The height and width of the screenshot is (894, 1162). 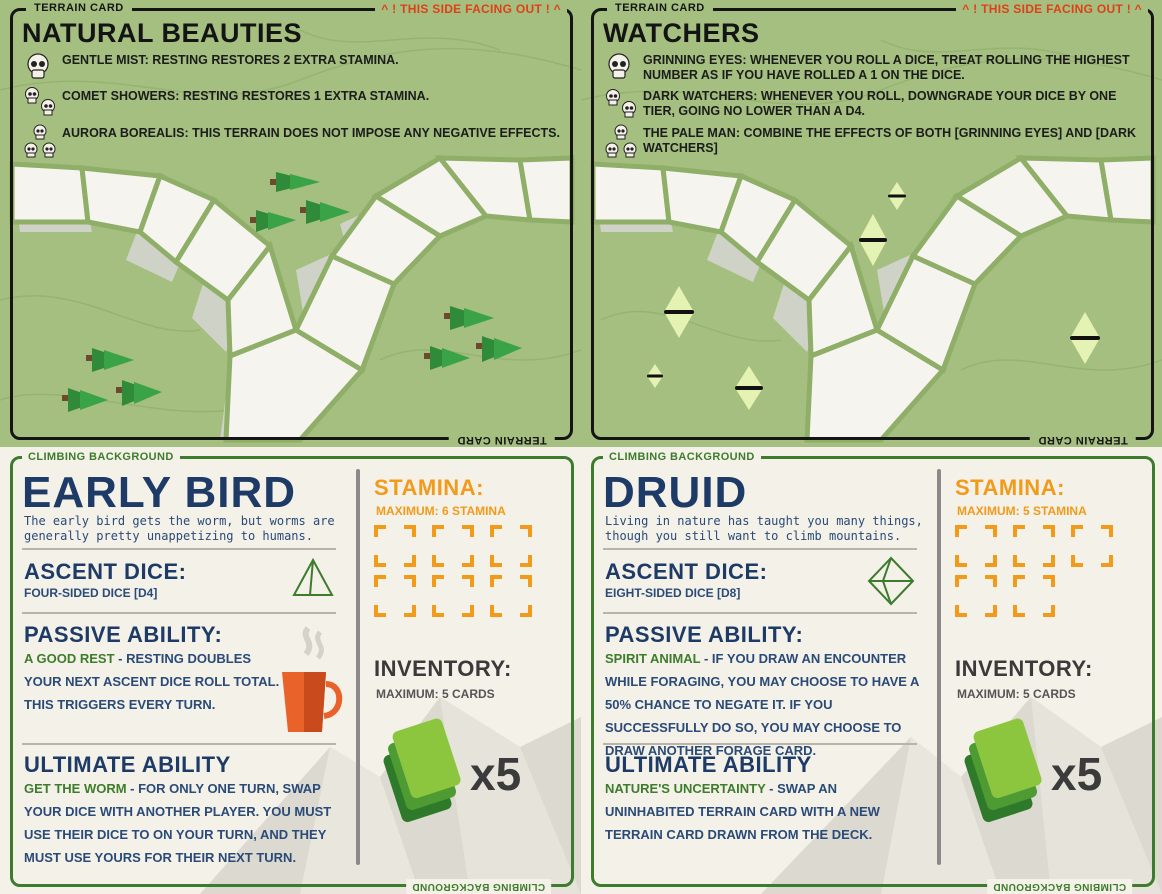 What do you see at coordinates (91, 593) in the screenshot?
I see `ascent-dice-value: FOUR-SIDED DICE [D4]` at bounding box center [91, 593].